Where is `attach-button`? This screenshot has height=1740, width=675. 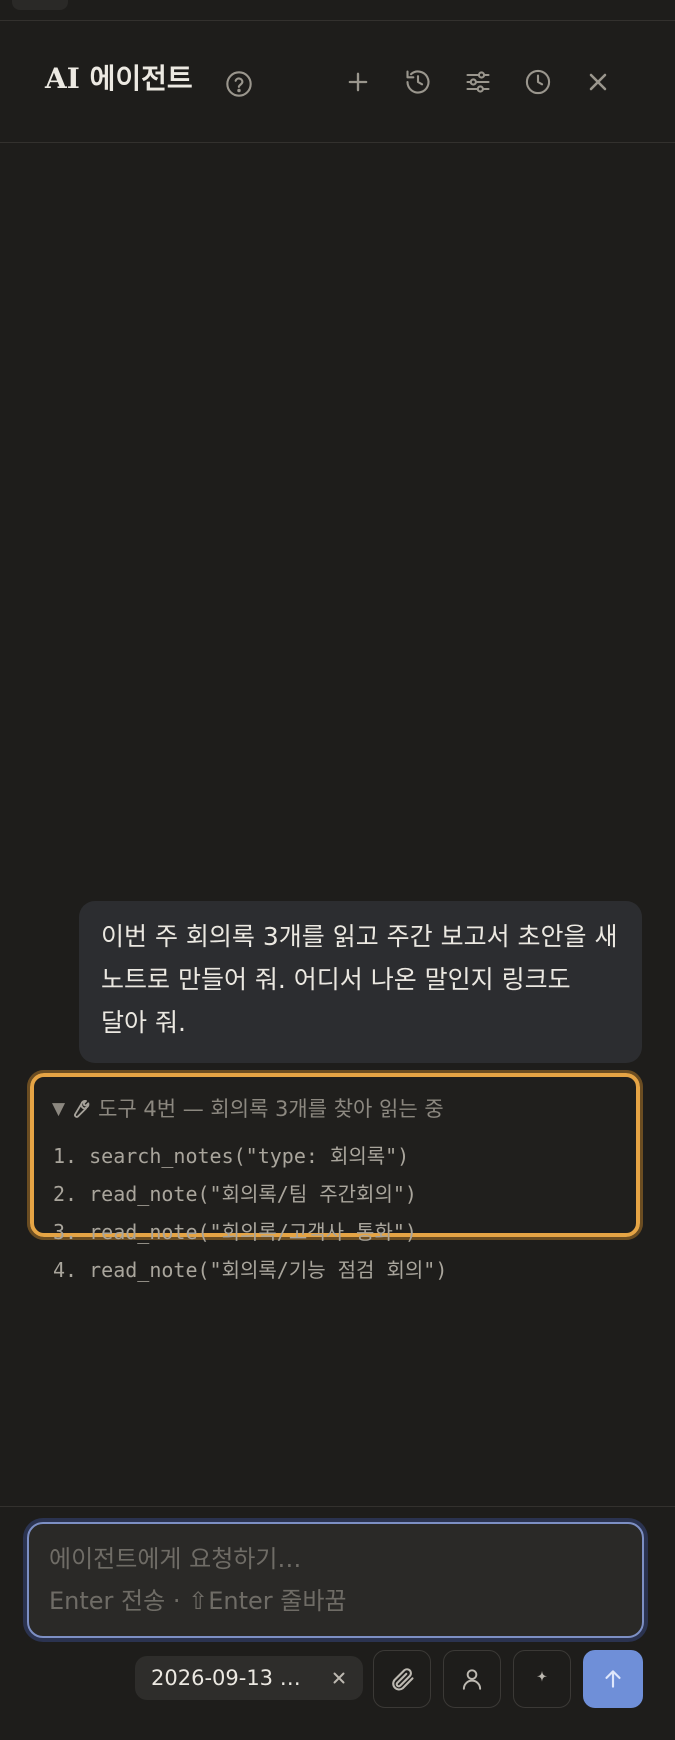 attach-button is located at coordinates (402, 1679).